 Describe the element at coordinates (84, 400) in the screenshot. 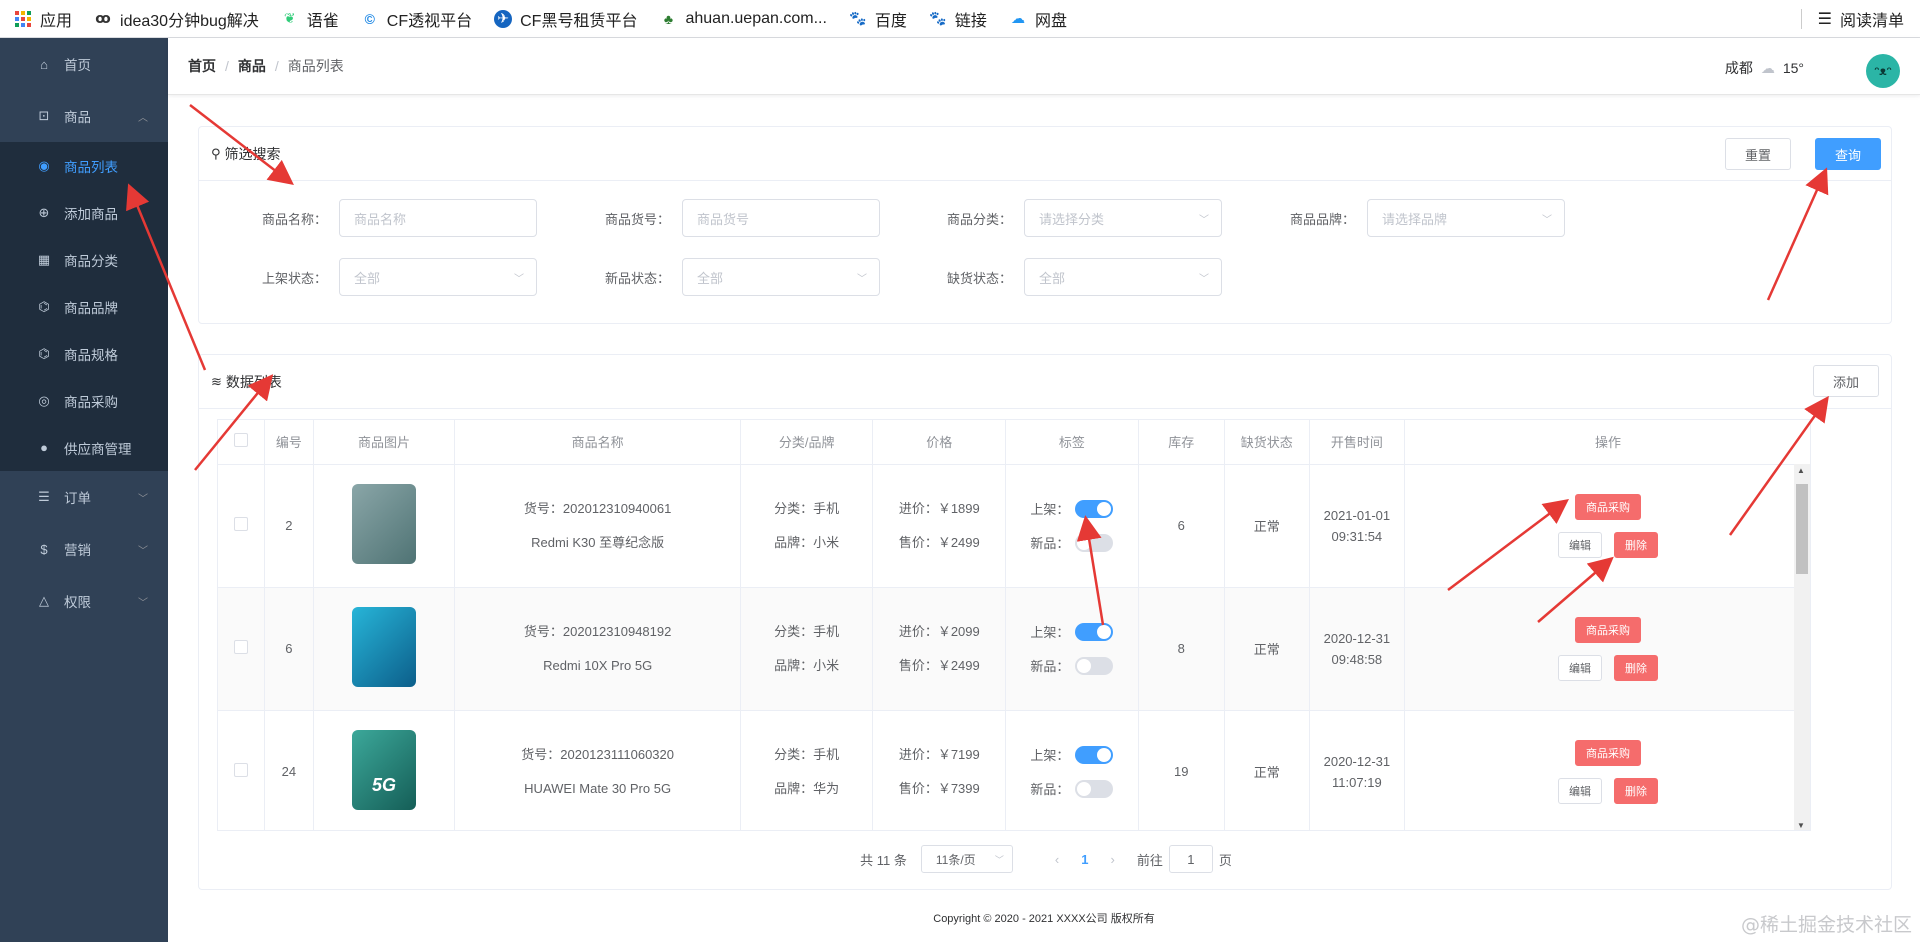

I see `sidebar-item-purchase: ◎ 商品采购` at that location.